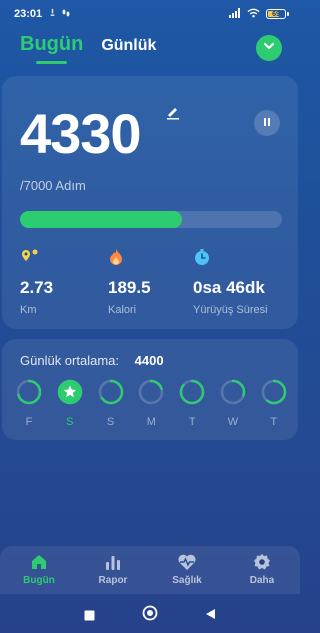  I want to click on daily-average-row: Günlük ortalama: 4400, so click(92, 360).